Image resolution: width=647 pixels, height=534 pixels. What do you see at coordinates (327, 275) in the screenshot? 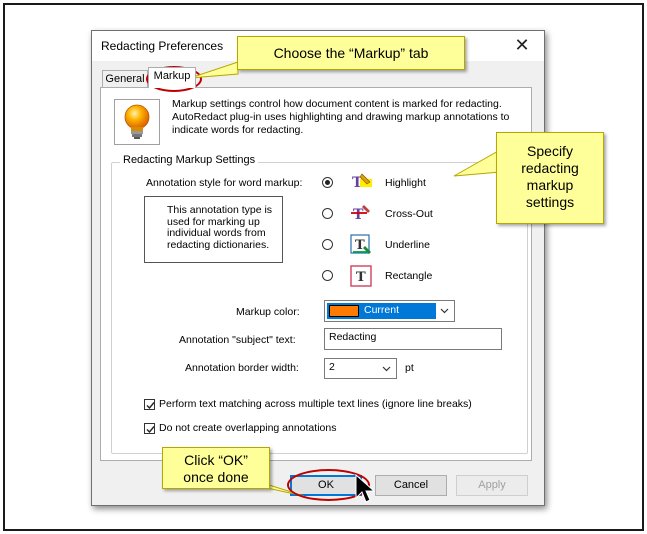
I see `radio-rectangle` at bounding box center [327, 275].